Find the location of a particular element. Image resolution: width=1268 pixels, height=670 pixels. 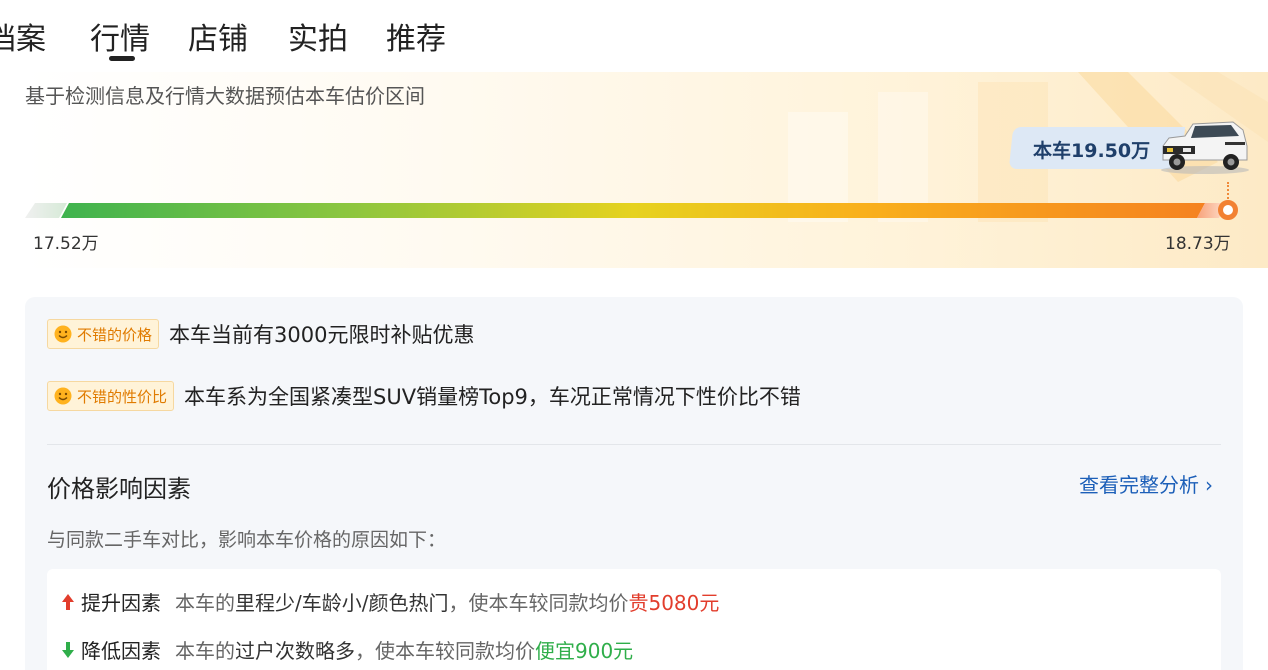

tab-store: 店铺 is located at coordinates (218, 36).